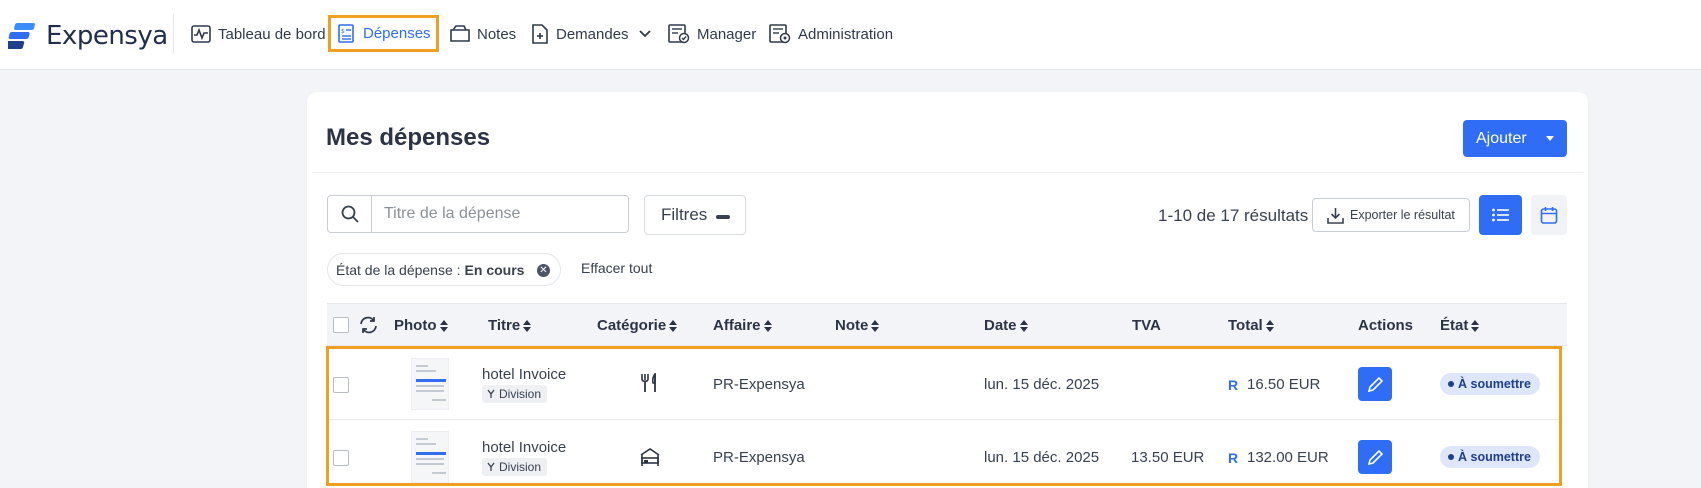 This screenshot has width=1701, height=488. What do you see at coordinates (258, 34) in the screenshot?
I see `nav-tableau-de-bord: Tableau de bord` at bounding box center [258, 34].